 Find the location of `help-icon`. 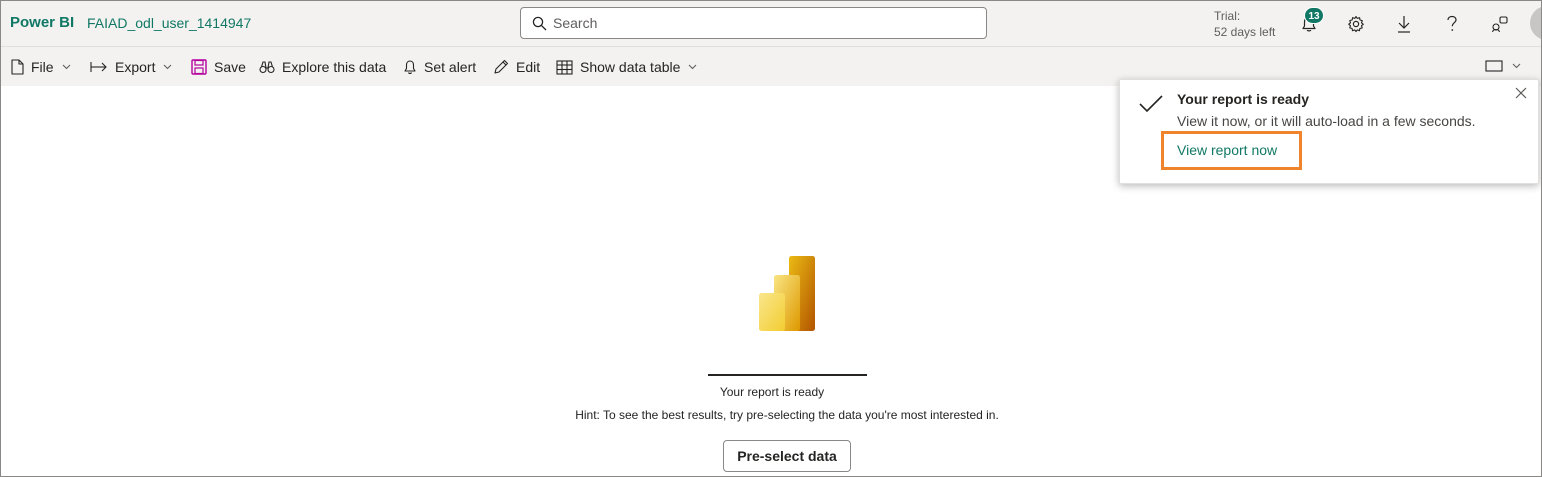

help-icon is located at coordinates (1452, 23).